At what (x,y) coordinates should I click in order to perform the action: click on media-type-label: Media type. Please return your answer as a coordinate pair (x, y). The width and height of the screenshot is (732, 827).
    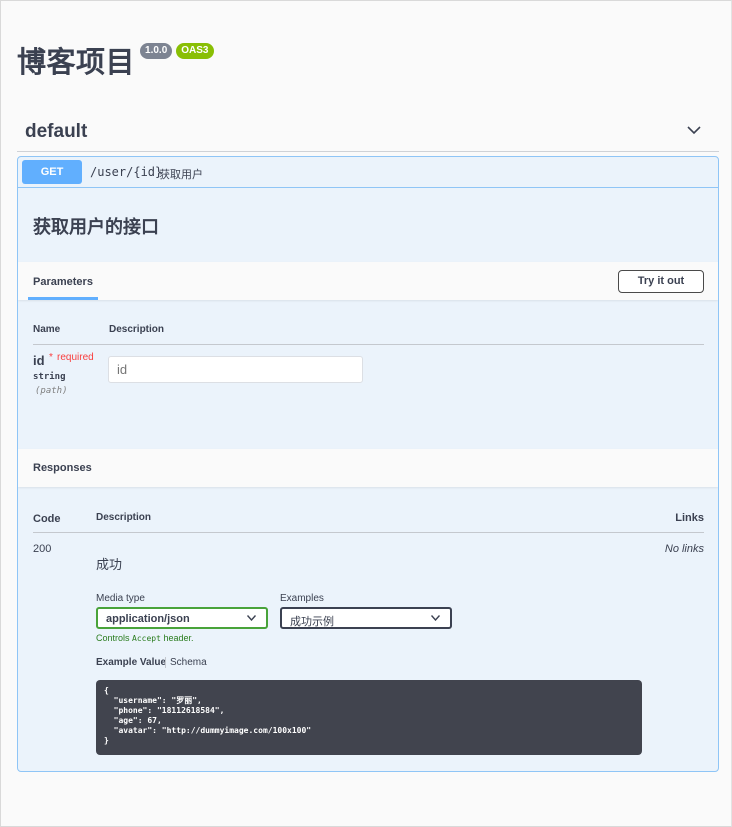
    Looking at the image, I should click on (120, 598).